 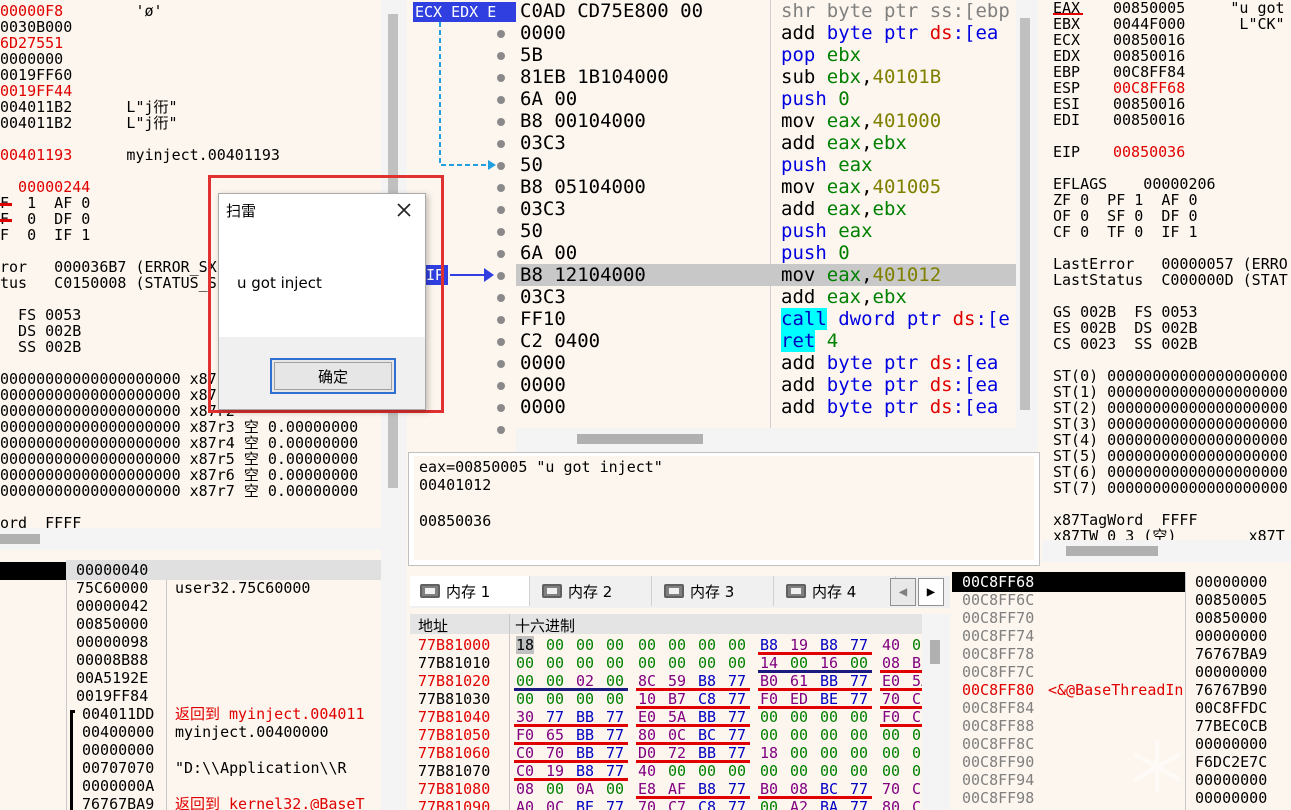 What do you see at coordinates (998, 798) in the screenshot?
I see `stack-address: 00C8FF98` at bounding box center [998, 798].